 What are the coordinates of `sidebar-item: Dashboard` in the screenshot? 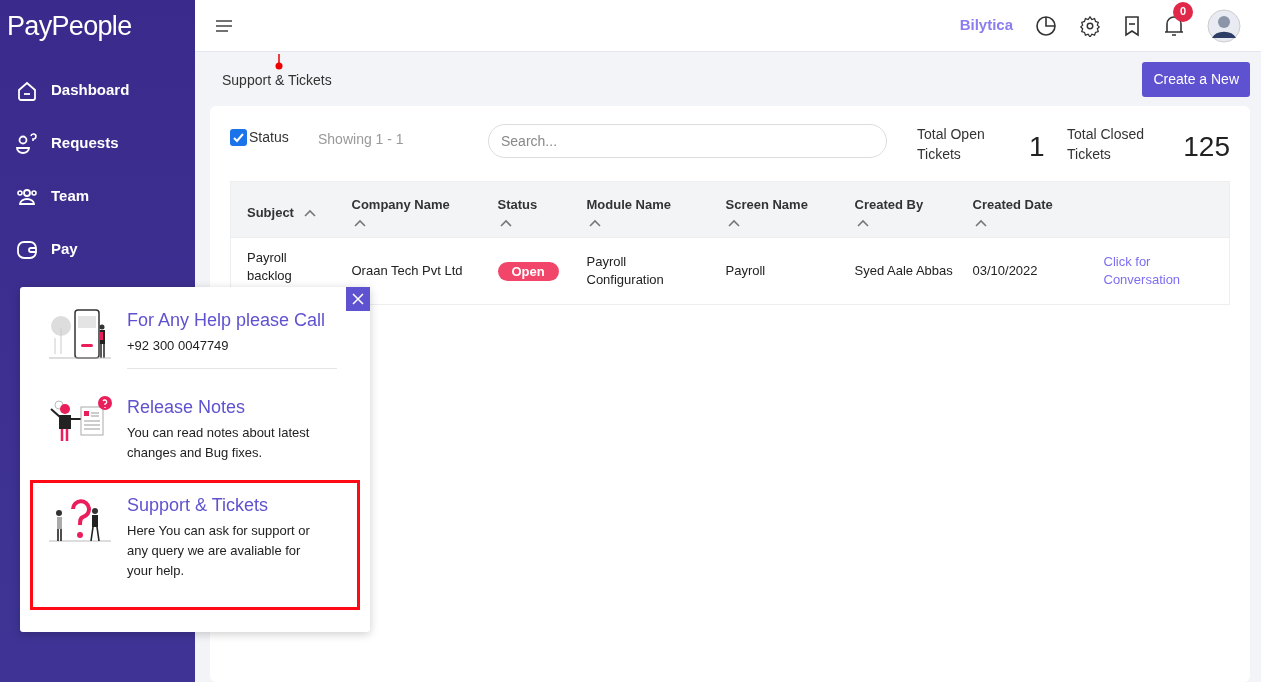 It's located at (97, 90).